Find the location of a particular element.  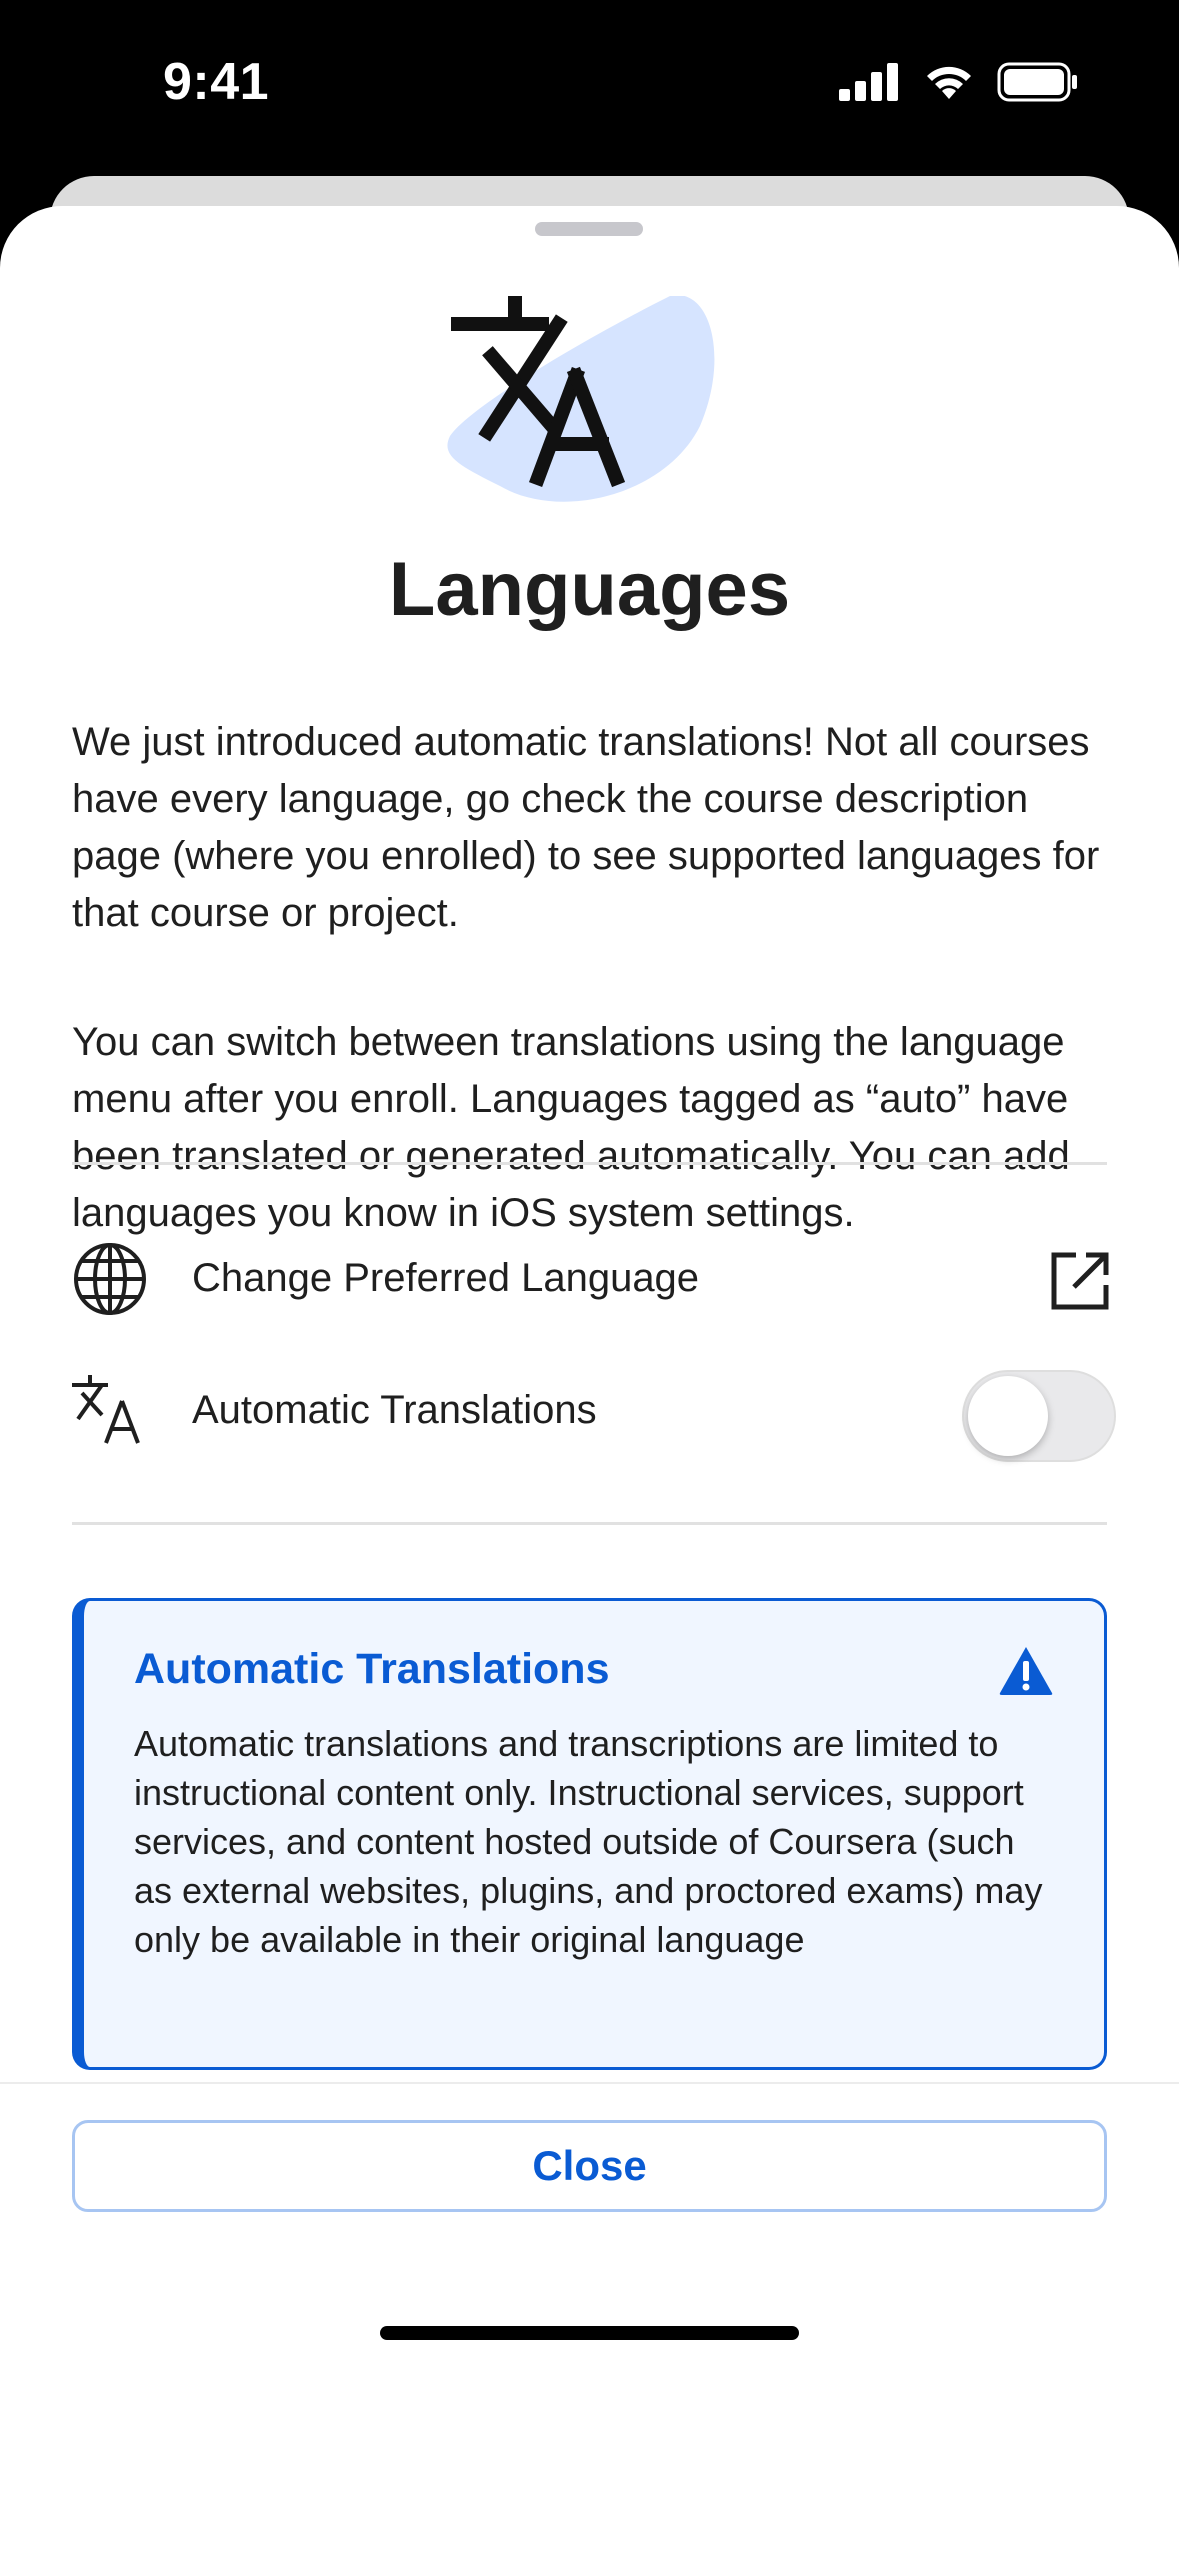

external-link-icon is located at coordinates (1080, 1281).